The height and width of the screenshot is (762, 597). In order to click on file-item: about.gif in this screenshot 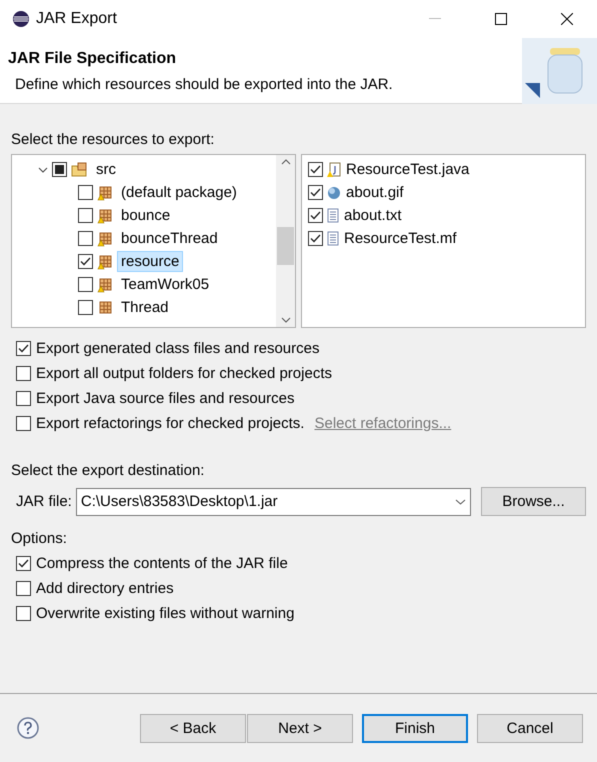, I will do `click(375, 192)`.